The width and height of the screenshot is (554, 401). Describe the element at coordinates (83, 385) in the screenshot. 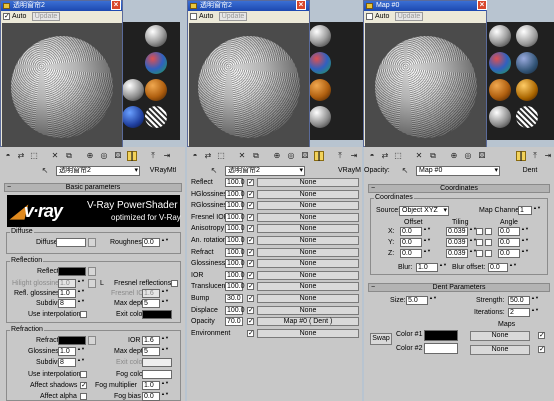

I see `affect-shadows-checkbox: ✓` at that location.